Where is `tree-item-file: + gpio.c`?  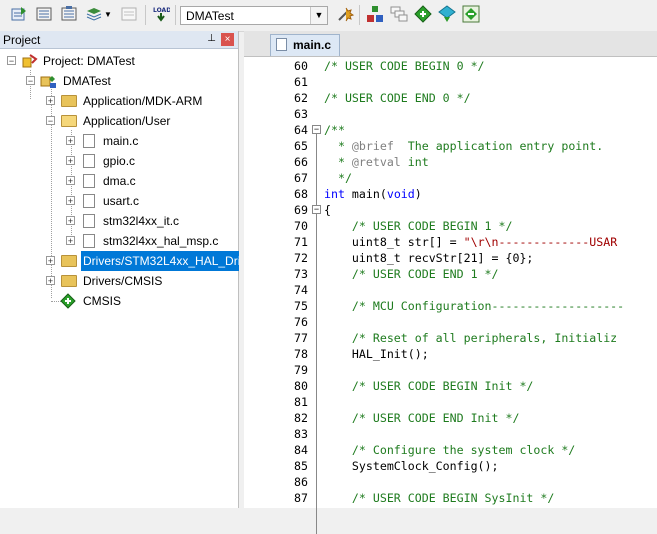 tree-item-file: + gpio.c is located at coordinates (119, 161).